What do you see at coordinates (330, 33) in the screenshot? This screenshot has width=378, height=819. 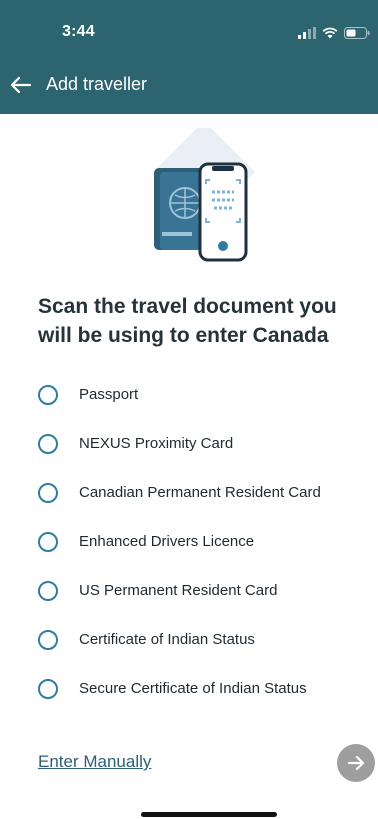 I see `wifi-icon` at bounding box center [330, 33].